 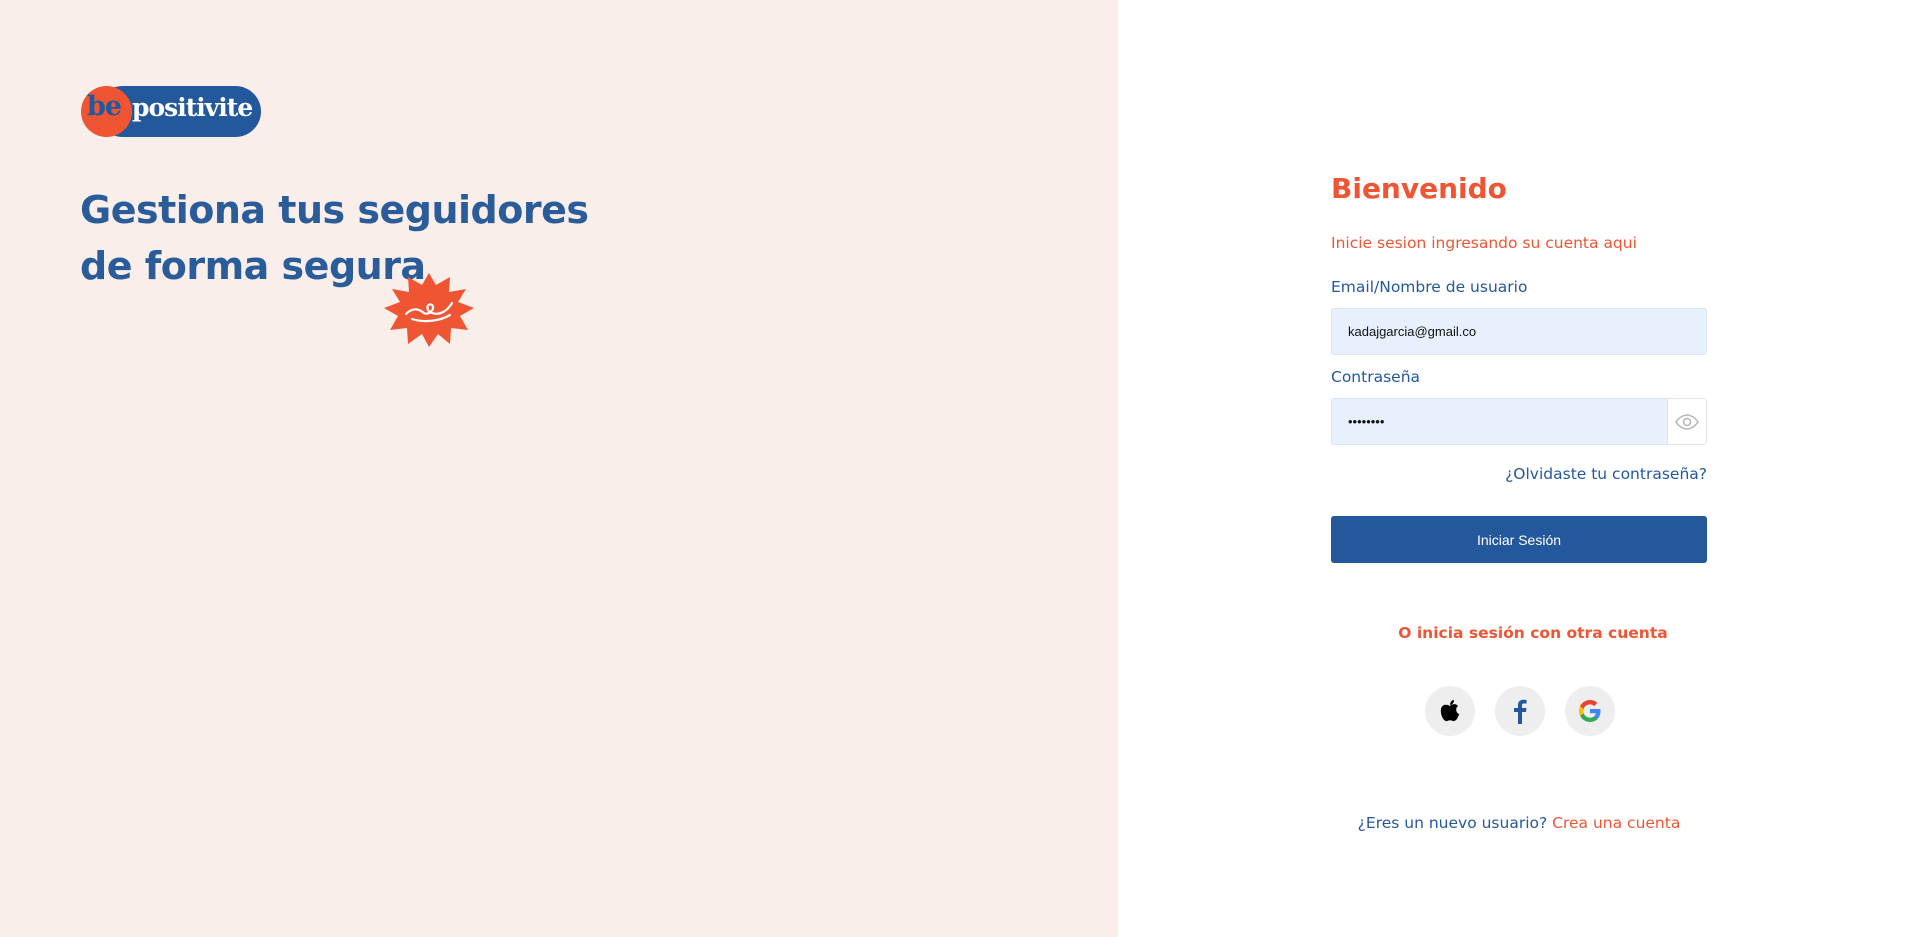 What do you see at coordinates (1519, 331) in the screenshot?
I see `email-field` at bounding box center [1519, 331].